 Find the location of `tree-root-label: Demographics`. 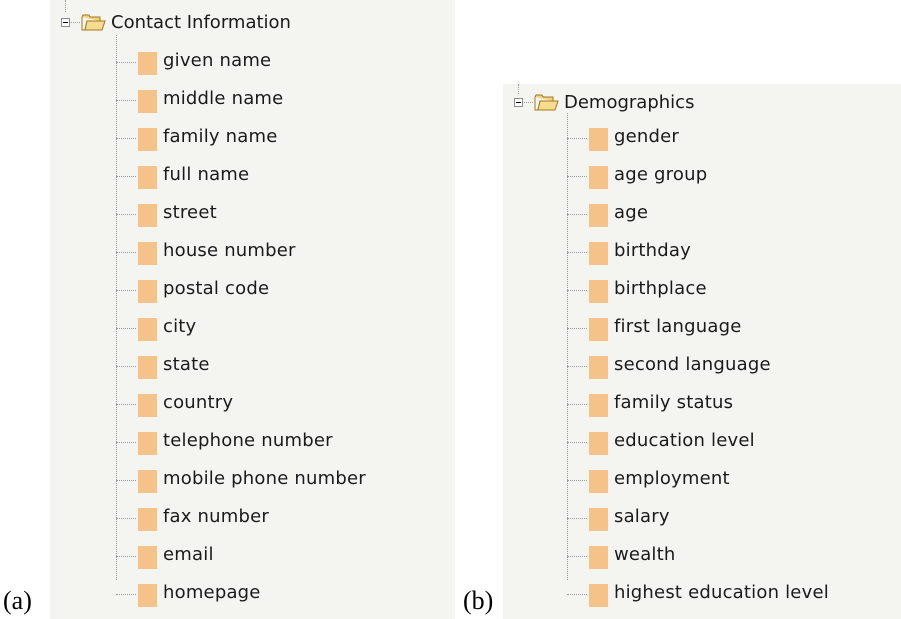

tree-root-label: Demographics is located at coordinates (629, 102).